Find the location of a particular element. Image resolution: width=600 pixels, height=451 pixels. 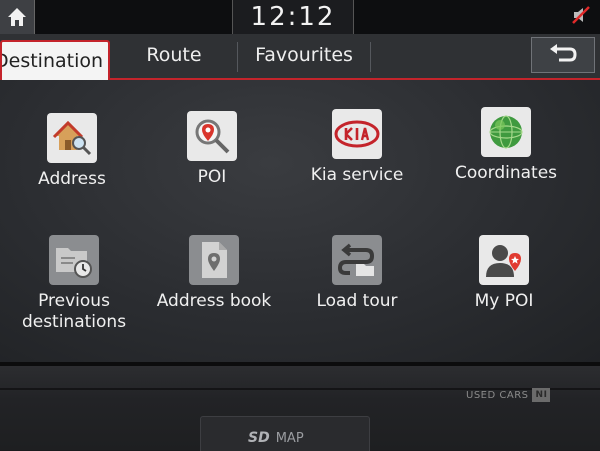

back-button is located at coordinates (563, 55).